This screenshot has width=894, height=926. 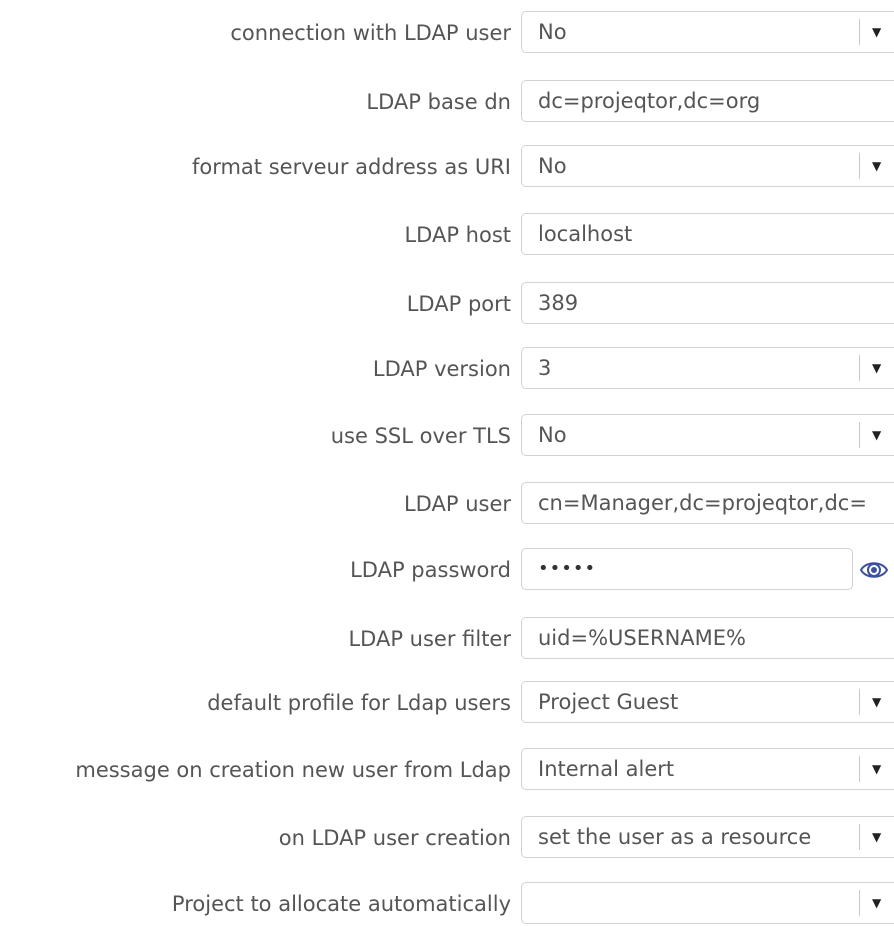 I want to click on ldap-port-label: LDAP port, so click(x=458, y=304).